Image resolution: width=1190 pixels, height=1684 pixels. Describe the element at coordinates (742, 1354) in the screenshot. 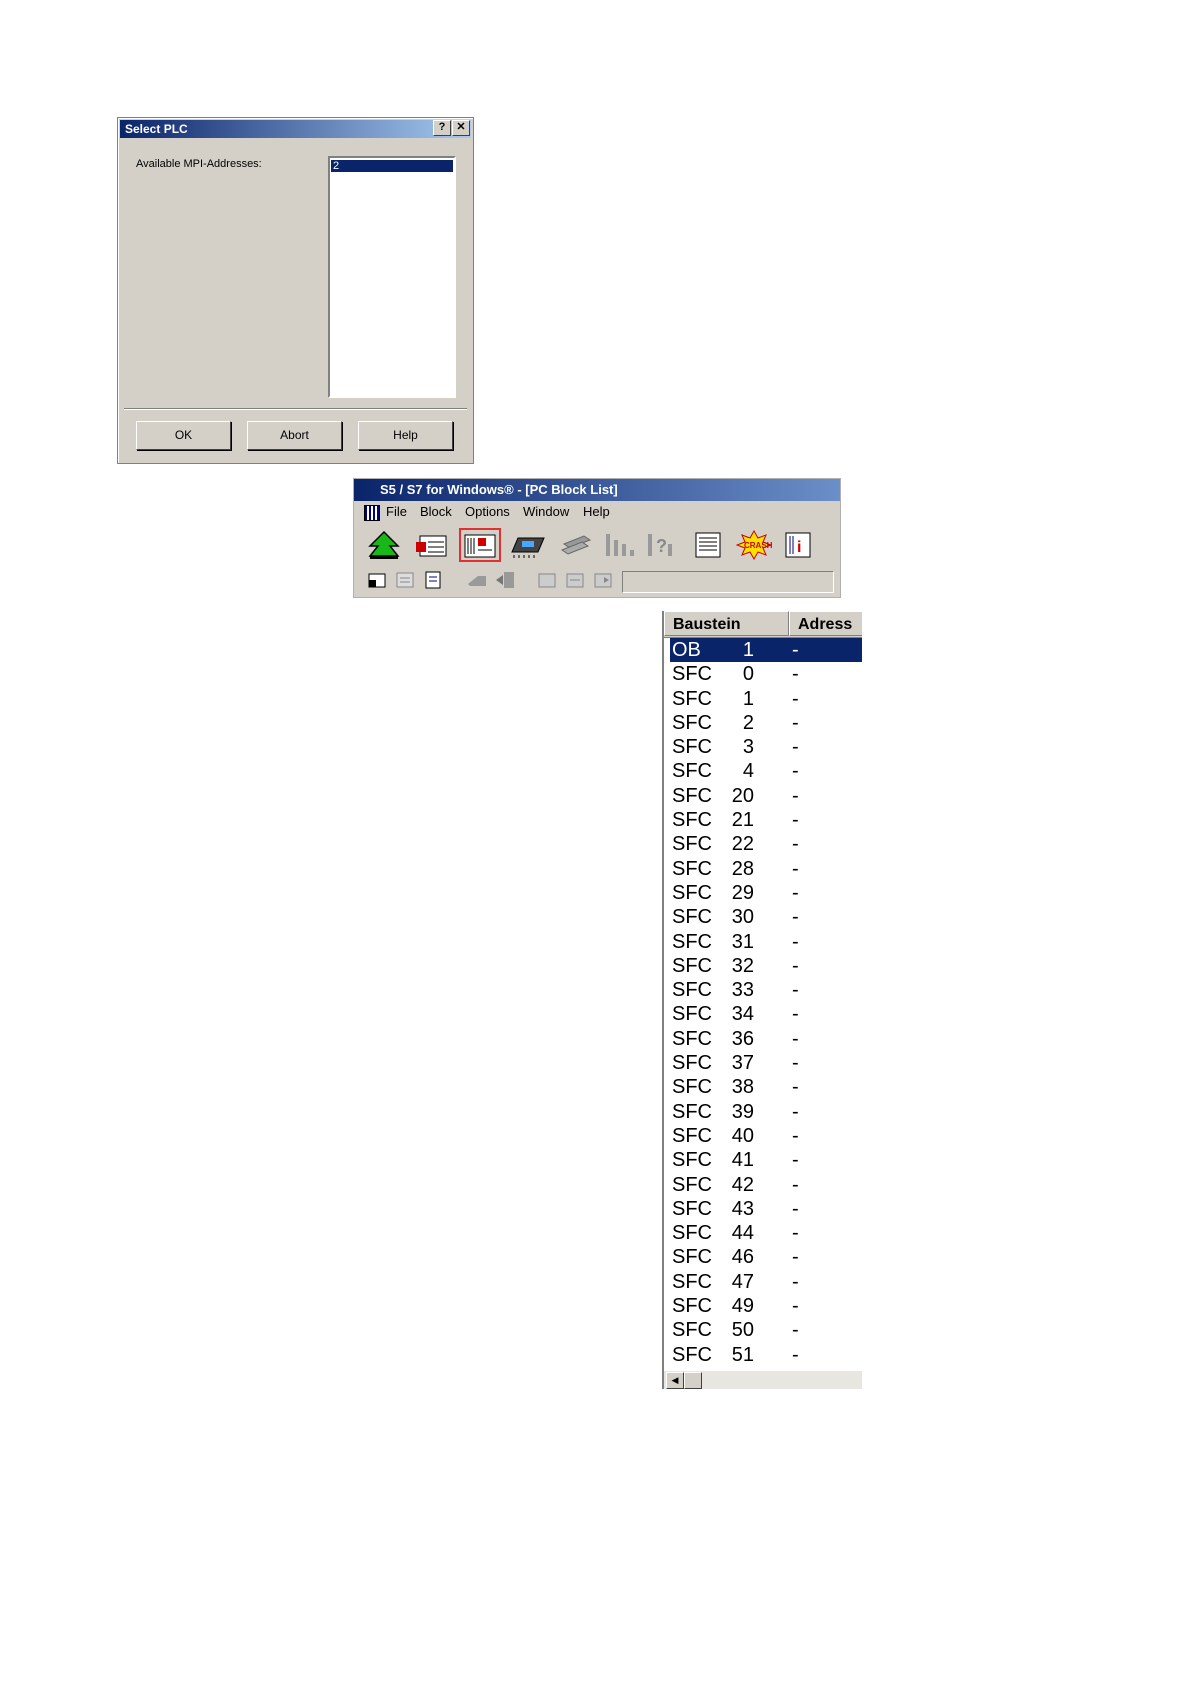

I see `block-number: 51` at that location.